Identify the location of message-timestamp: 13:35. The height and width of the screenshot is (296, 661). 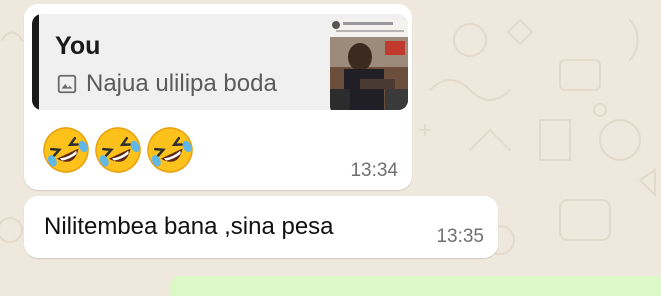
(460, 236).